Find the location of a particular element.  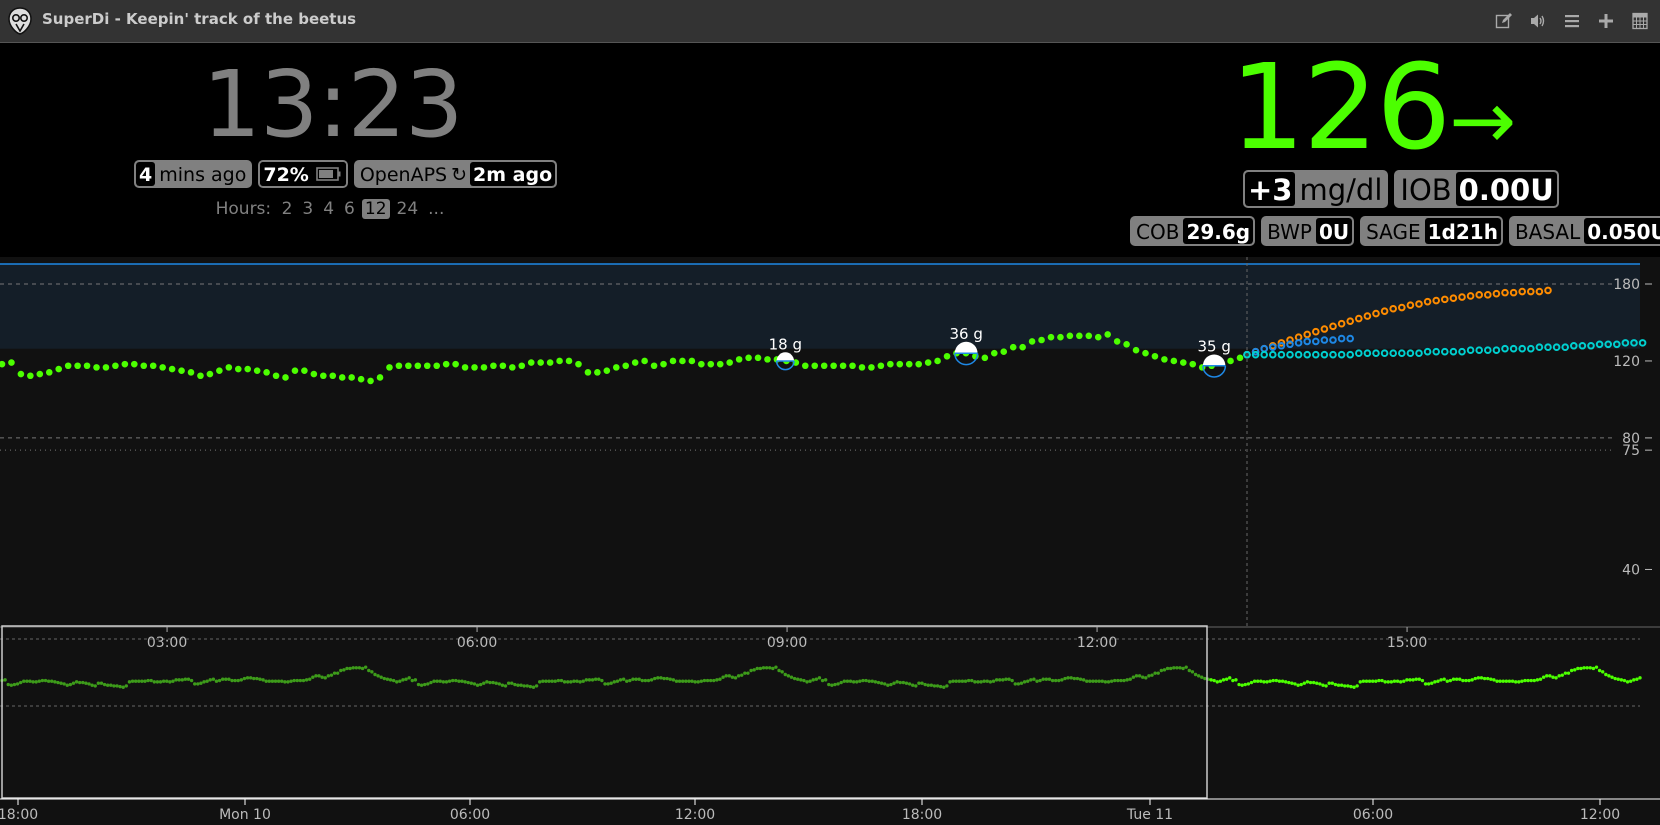

hours-option-2: 2 is located at coordinates (287, 209).